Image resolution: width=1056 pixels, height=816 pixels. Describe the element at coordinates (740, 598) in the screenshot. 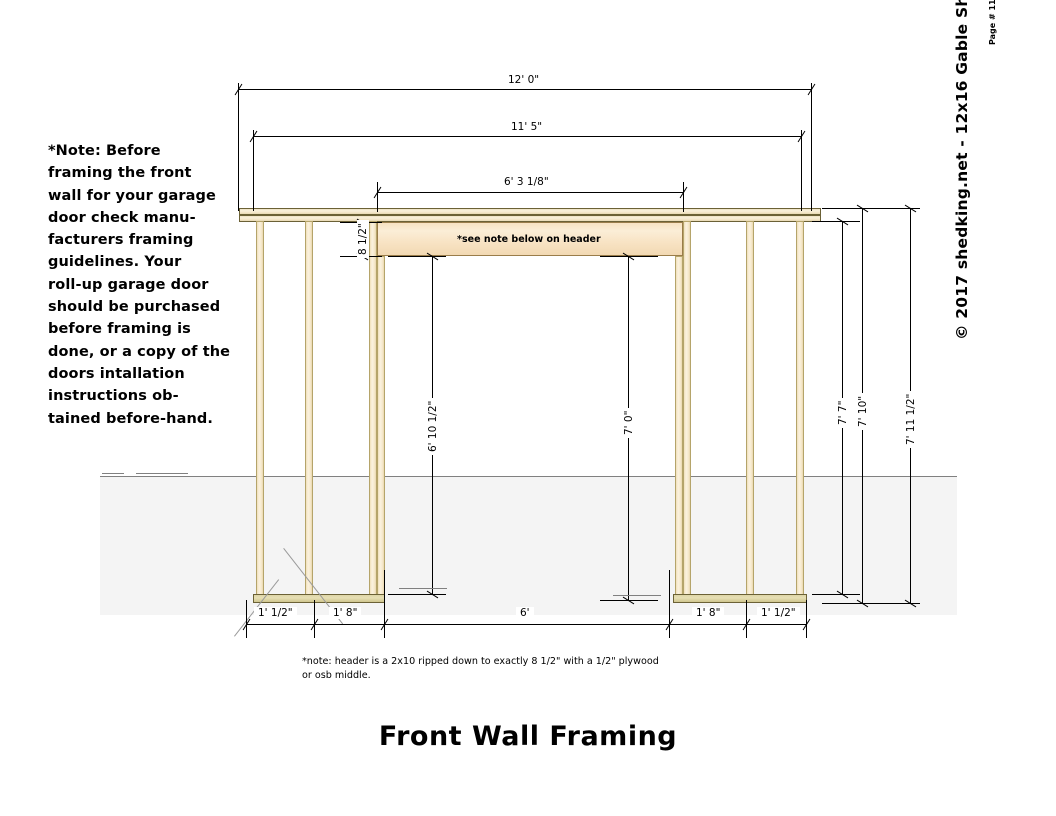

I see `bottom-plate-right` at that location.